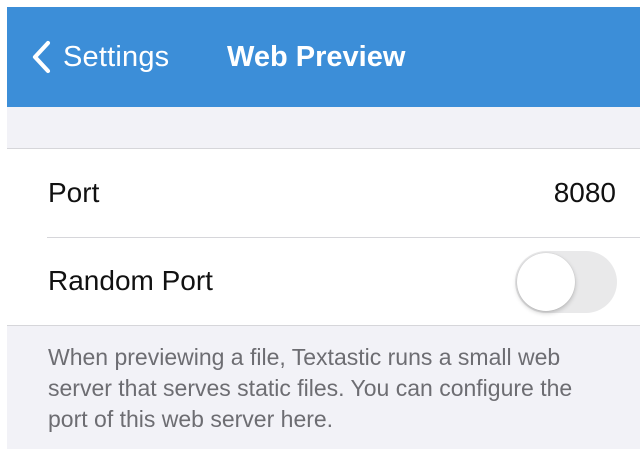  I want to click on random-port-label: Random Port, so click(130, 280).